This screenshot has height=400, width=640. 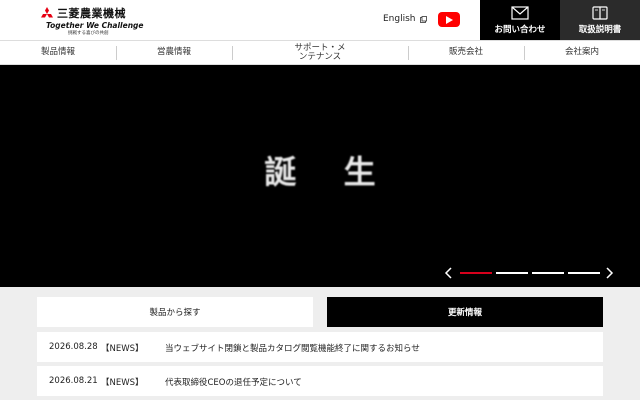 I want to click on news-item: 2026.08.21 【NEWS】 代表取締役CEOの退任予定について, so click(x=320, y=381).